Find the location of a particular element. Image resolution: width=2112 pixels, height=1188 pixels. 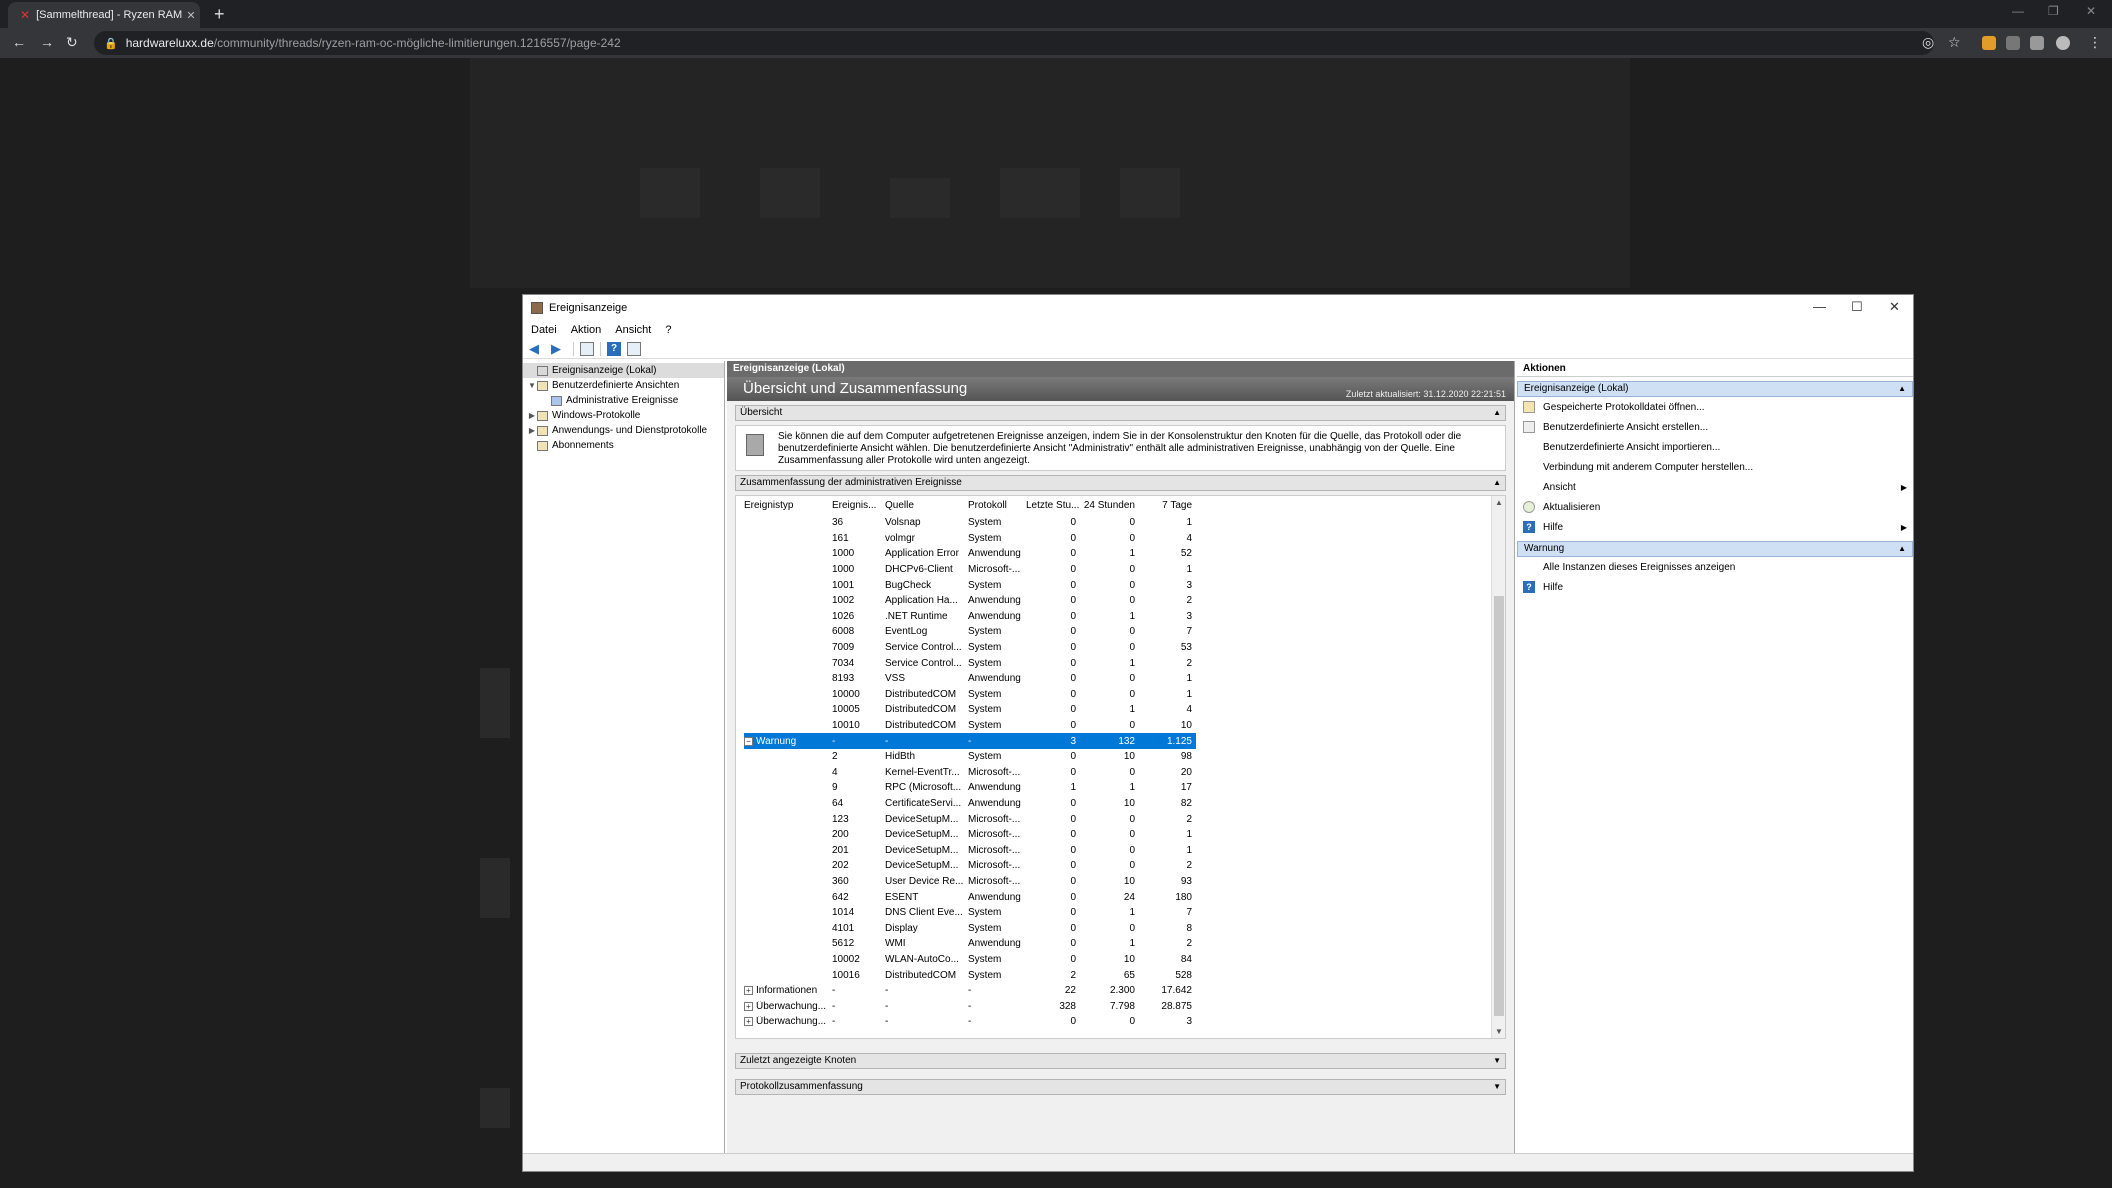

recent-nodes-header: Zuletzt angezeigte Knoten ▼ is located at coordinates (1120, 1061).